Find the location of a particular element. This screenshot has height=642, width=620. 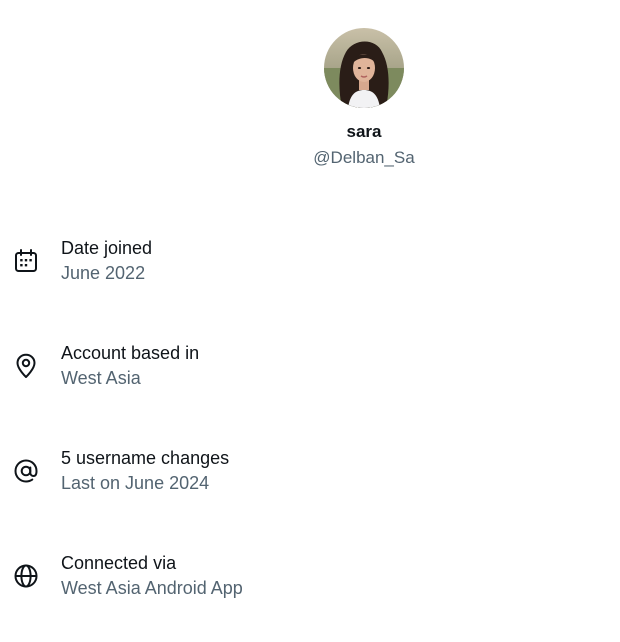

avatar is located at coordinates (364, 68).